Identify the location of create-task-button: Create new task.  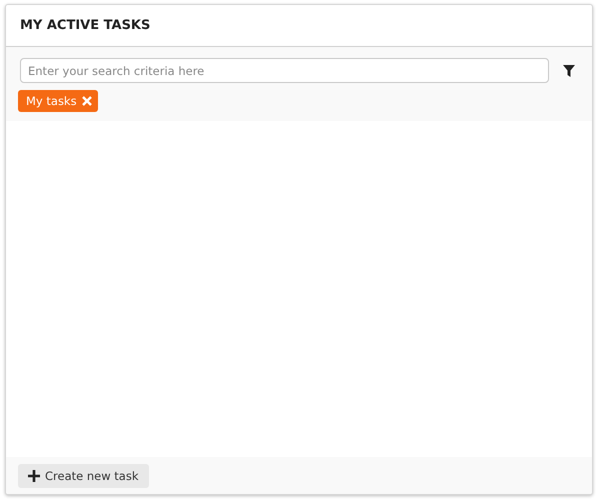
(83, 476).